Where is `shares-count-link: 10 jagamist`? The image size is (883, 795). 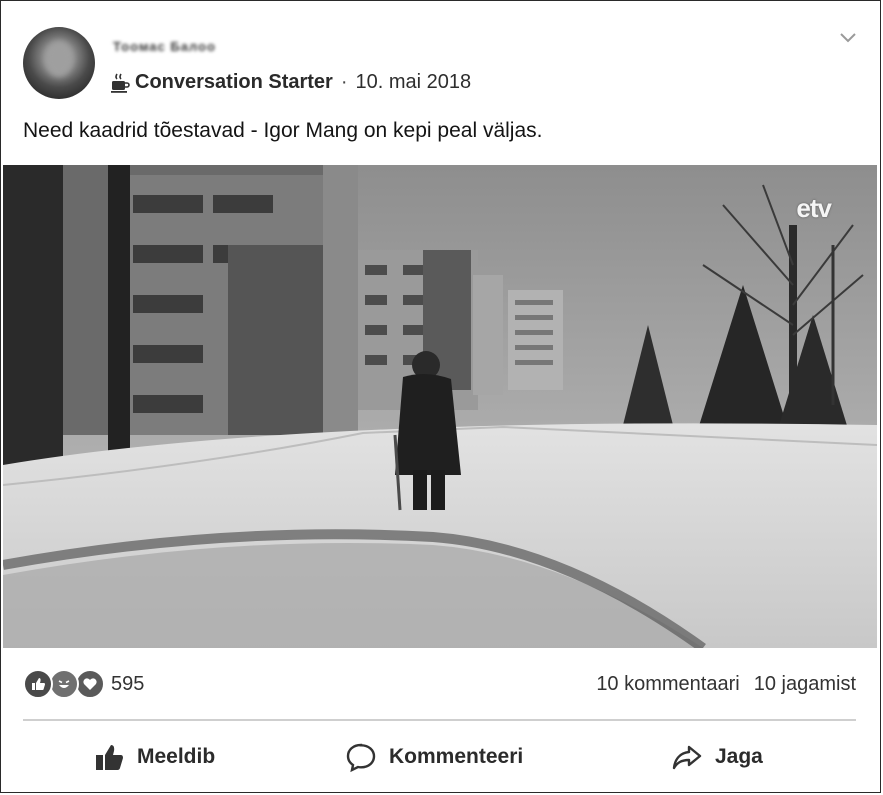
shares-count-link: 10 jagamist is located at coordinates (805, 684).